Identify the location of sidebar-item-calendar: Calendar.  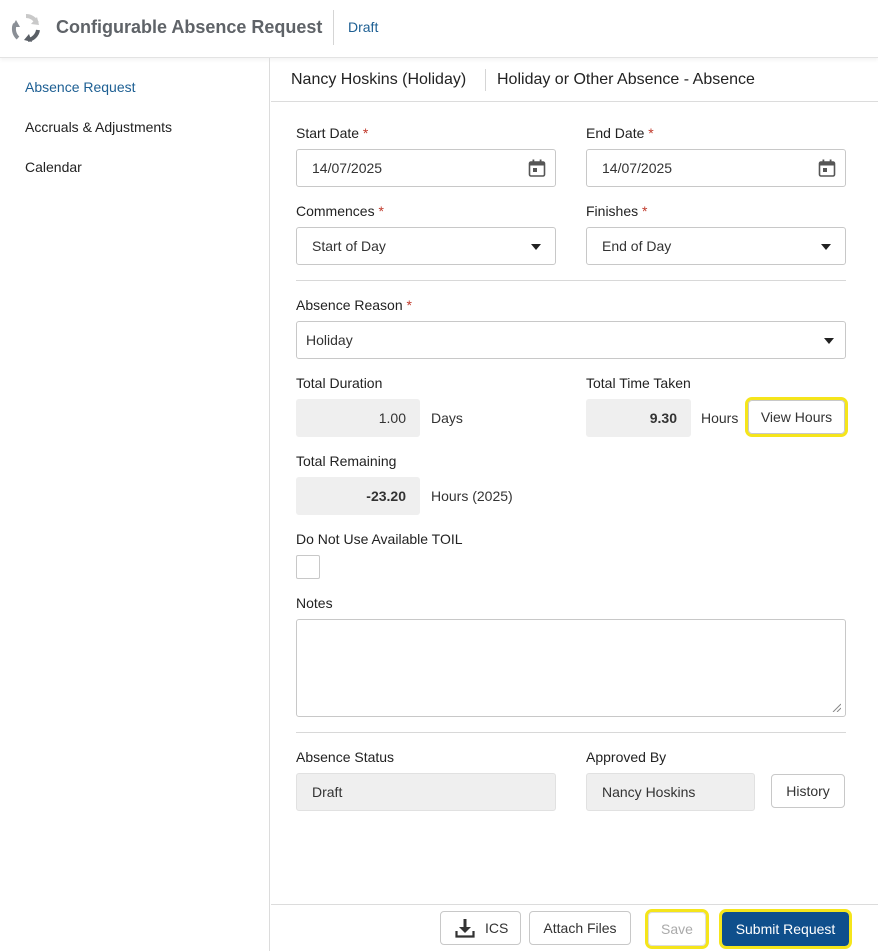
(53, 167).